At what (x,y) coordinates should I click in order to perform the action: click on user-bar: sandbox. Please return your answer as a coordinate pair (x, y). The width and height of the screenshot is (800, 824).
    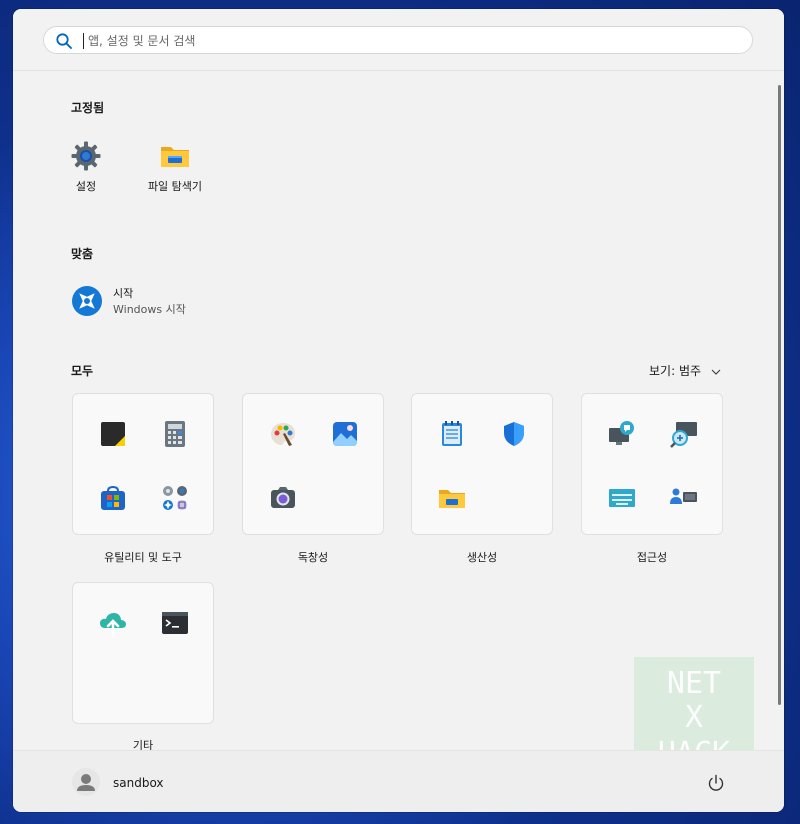
    Looking at the image, I should click on (398, 781).